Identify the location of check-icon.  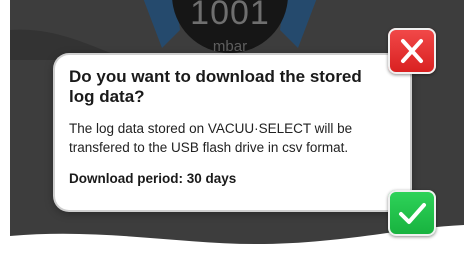
(412, 213).